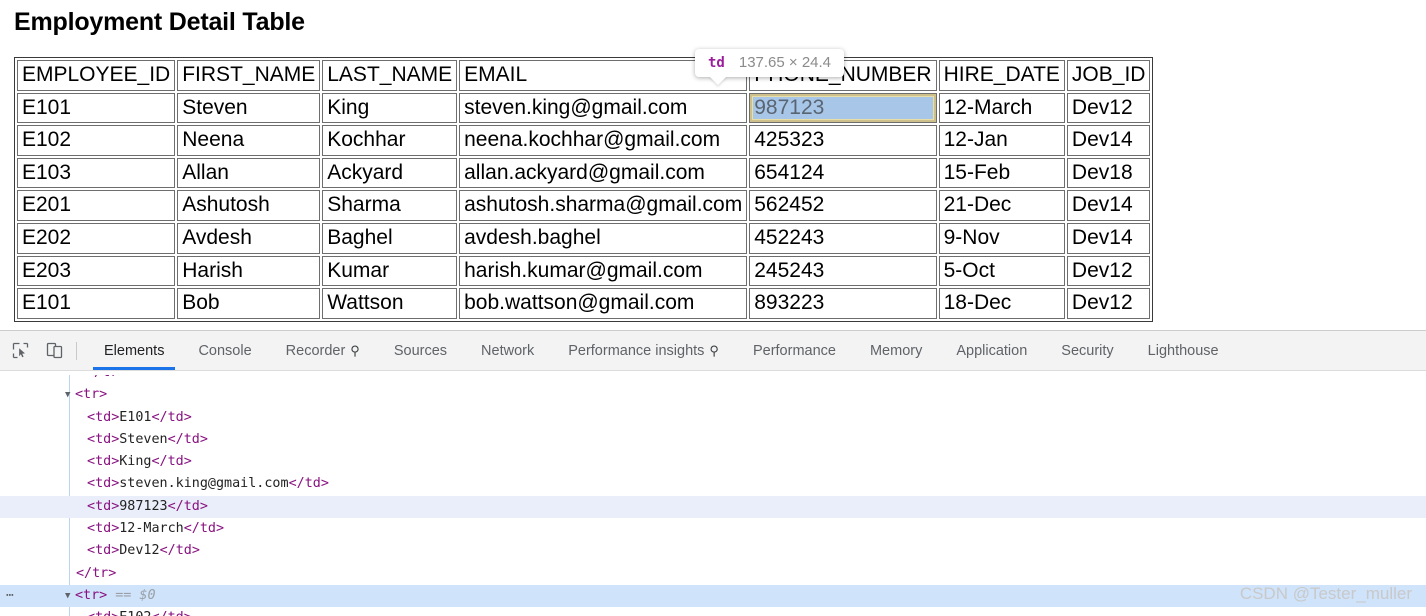 The height and width of the screenshot is (616, 1426). Describe the element at coordinates (249, 271) in the screenshot. I see `cell-first-name: Harish` at that location.